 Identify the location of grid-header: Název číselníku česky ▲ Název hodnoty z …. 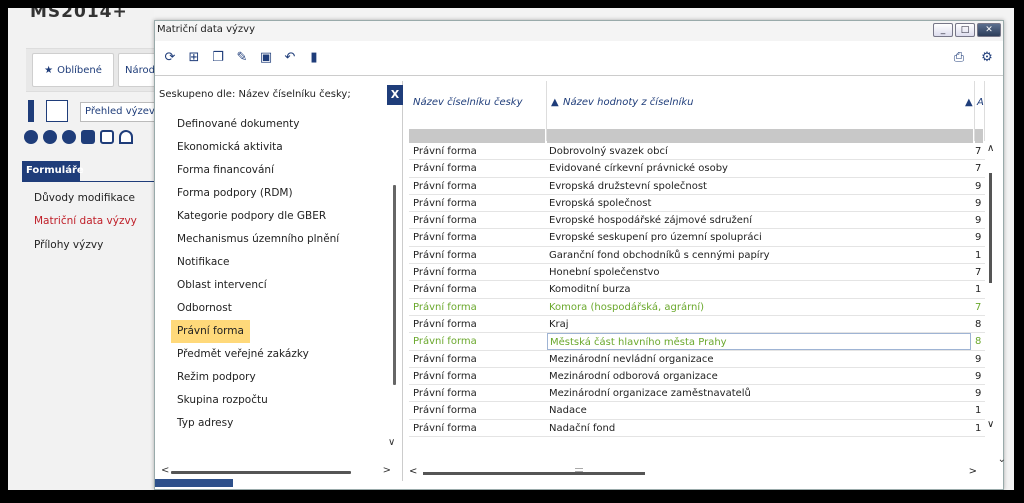
(697, 112).